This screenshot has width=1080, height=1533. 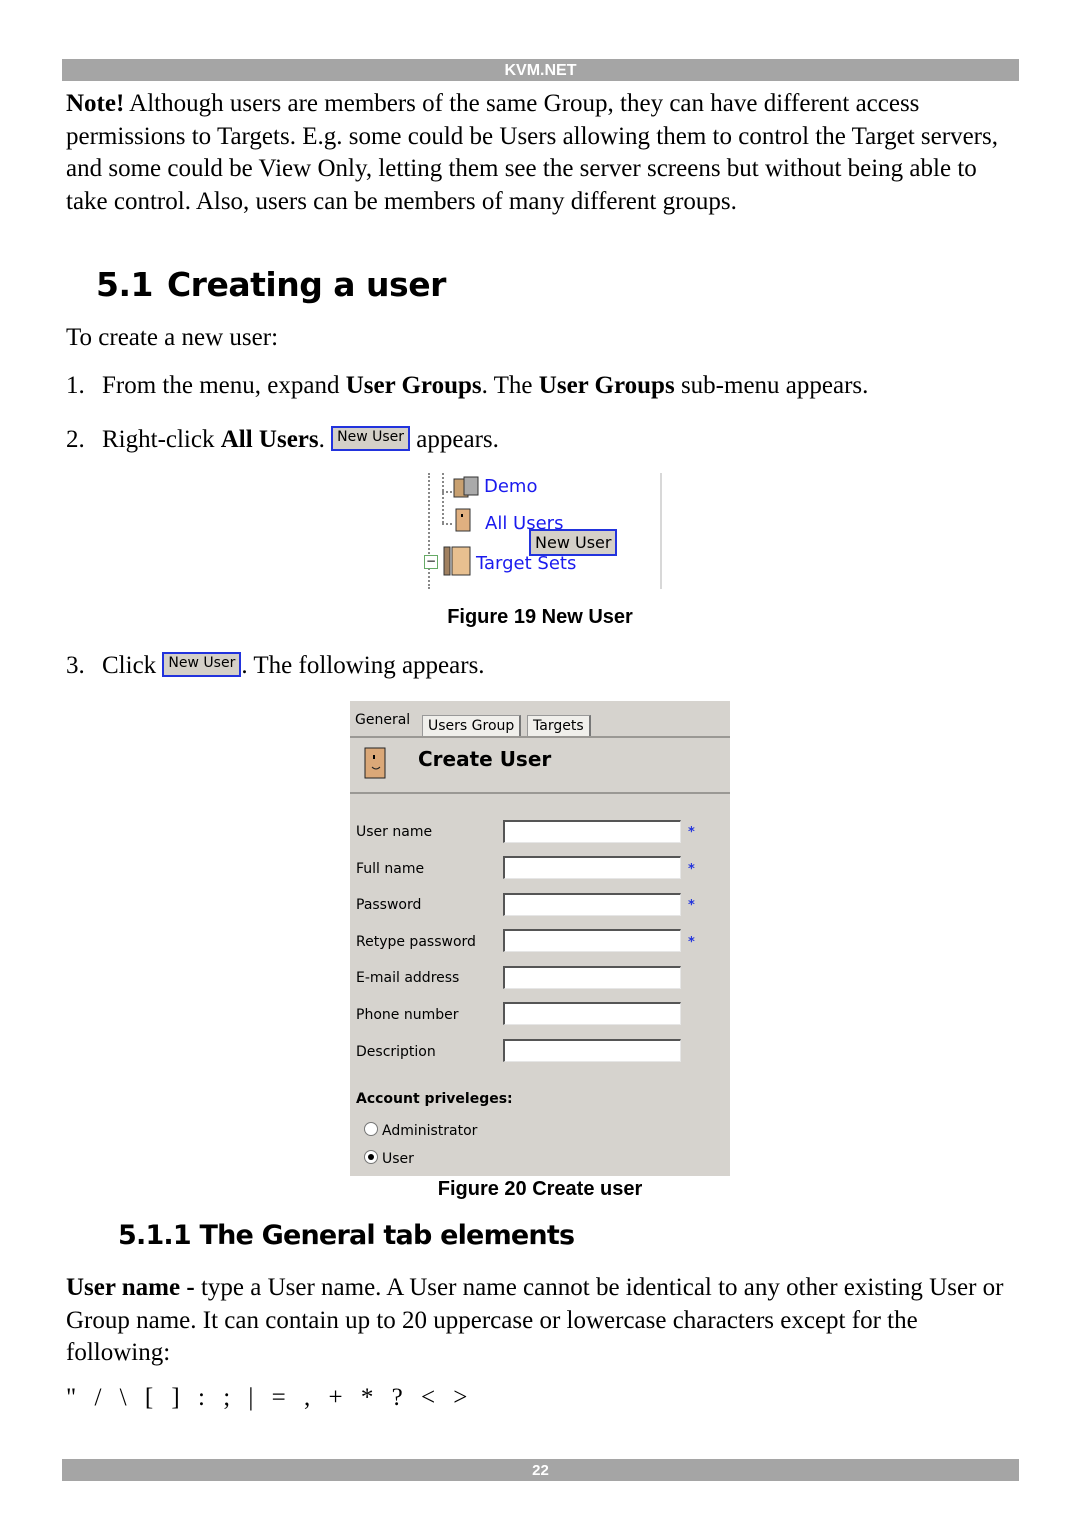 I want to click on phone-input, so click(x=592, y=1013).